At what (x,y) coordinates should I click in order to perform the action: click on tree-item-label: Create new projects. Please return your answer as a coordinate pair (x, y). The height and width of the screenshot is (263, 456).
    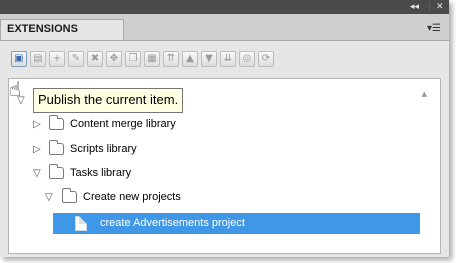
    Looking at the image, I should click on (132, 197).